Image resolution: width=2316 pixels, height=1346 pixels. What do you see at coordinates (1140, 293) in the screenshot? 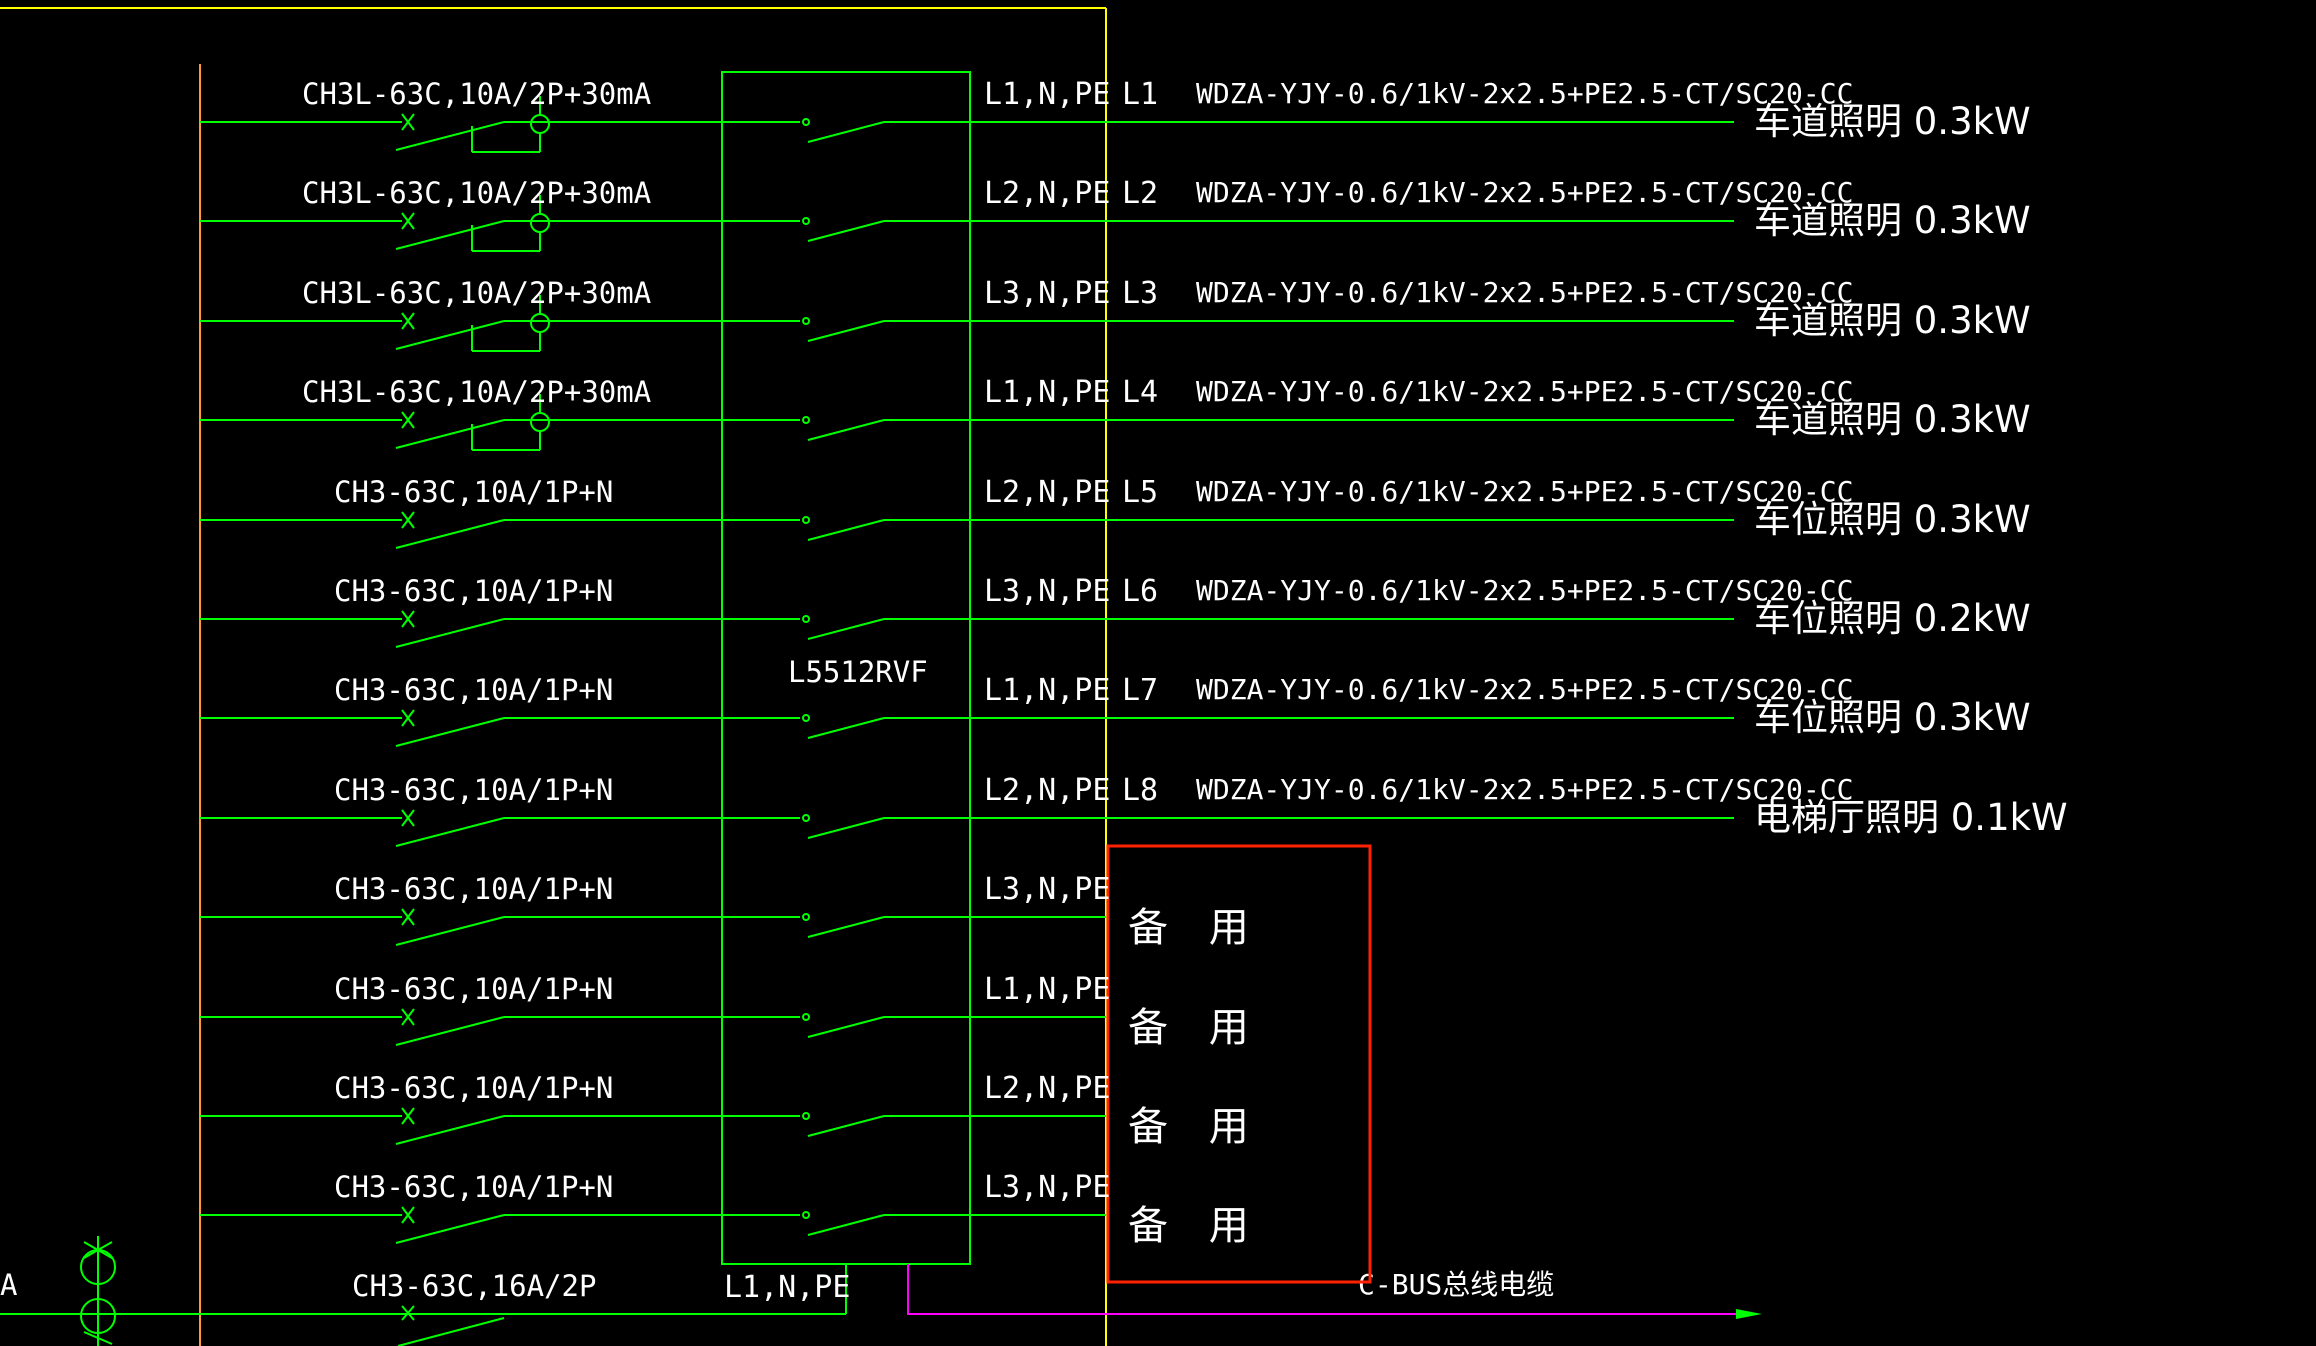
I see `circuit-id-label: L3` at bounding box center [1140, 293].